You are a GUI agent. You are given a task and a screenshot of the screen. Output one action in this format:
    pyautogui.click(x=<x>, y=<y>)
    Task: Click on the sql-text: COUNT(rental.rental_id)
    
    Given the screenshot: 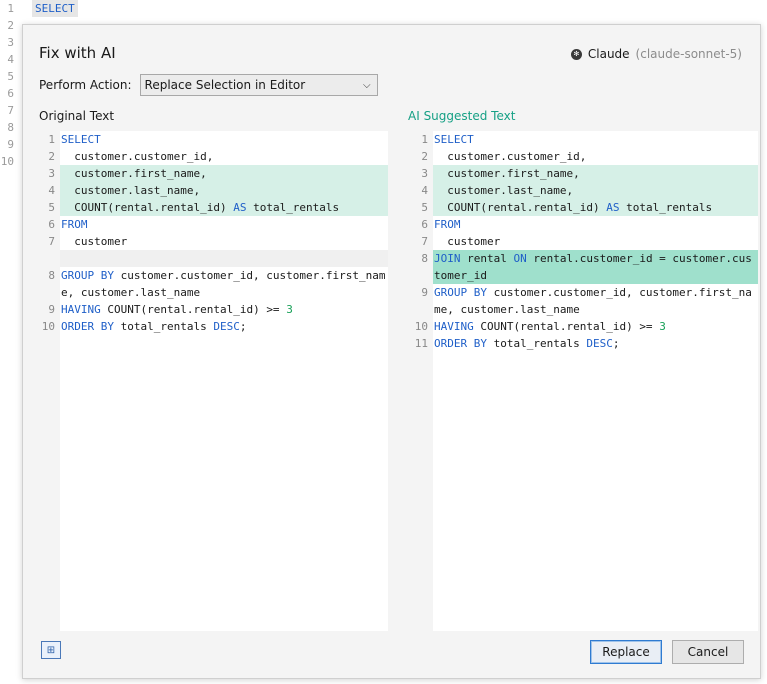 What is the action you would take?
    pyautogui.click(x=520, y=207)
    